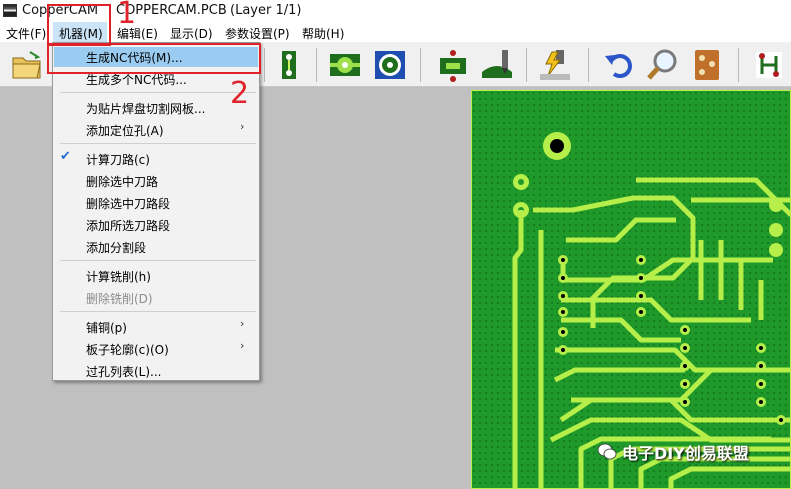 The width and height of the screenshot is (791, 489). I want to click on menu-item-add-split-segment: 添加分割段, so click(116, 247).